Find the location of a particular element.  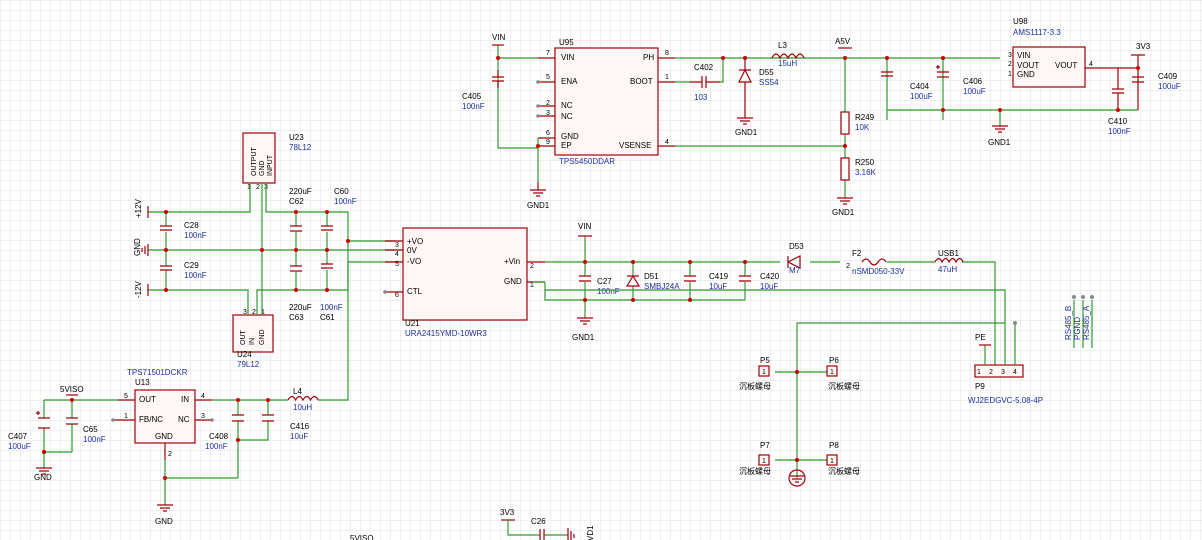

c404-capacitor: C404 100uF is located at coordinates (907, 86).